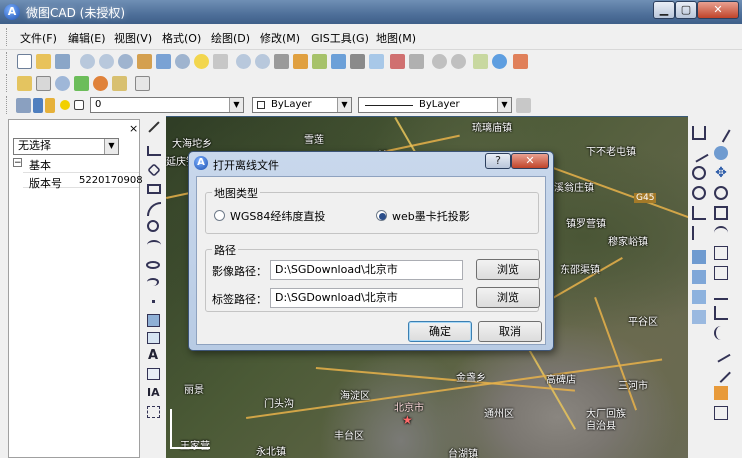  Describe the element at coordinates (154, 127) in the screenshot. I see `line-icon` at that location.